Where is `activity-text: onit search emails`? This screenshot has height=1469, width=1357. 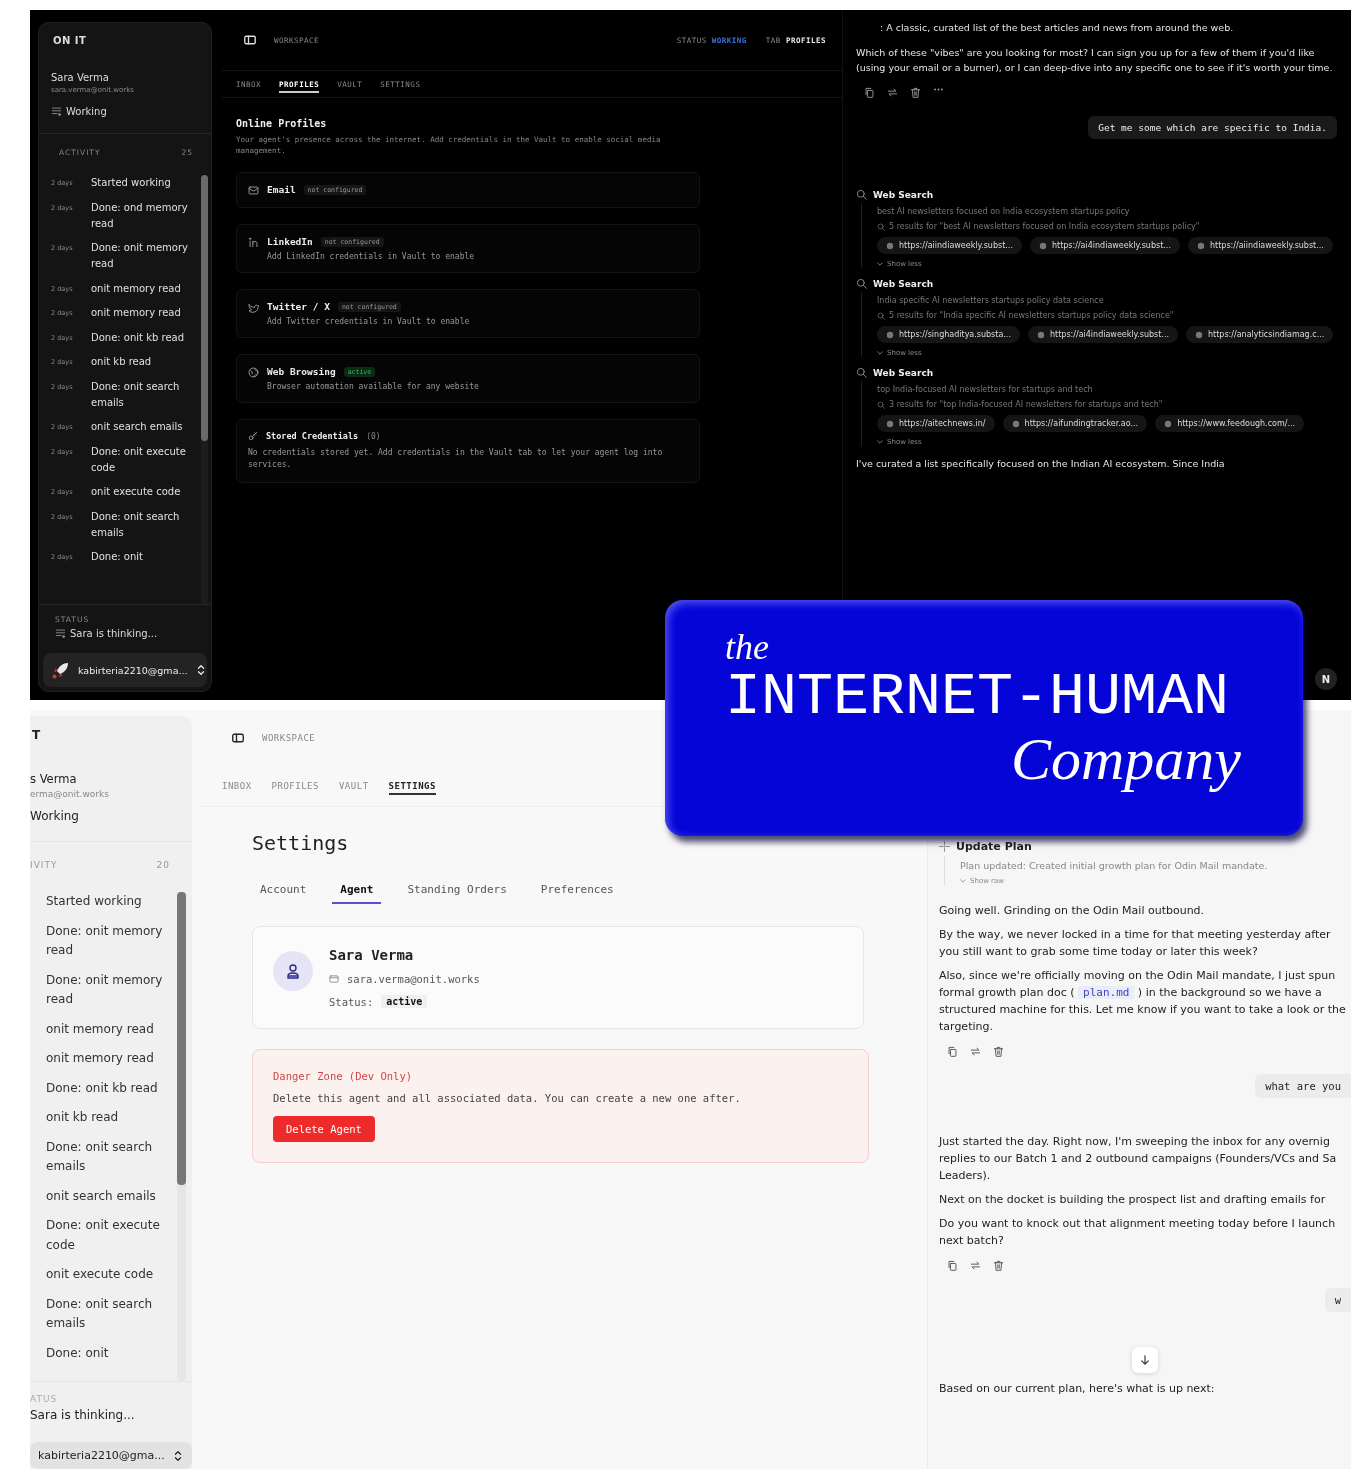 activity-text: onit search emails is located at coordinates (137, 427).